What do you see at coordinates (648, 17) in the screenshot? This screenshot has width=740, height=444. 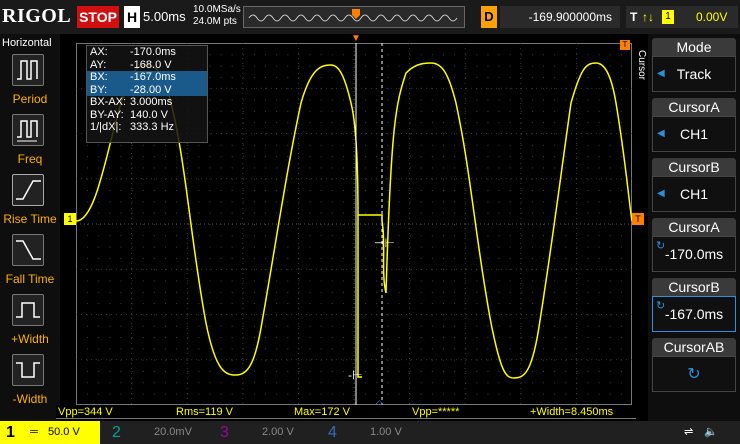 I see `trigger-edge-icon: ↑↓` at bounding box center [648, 17].